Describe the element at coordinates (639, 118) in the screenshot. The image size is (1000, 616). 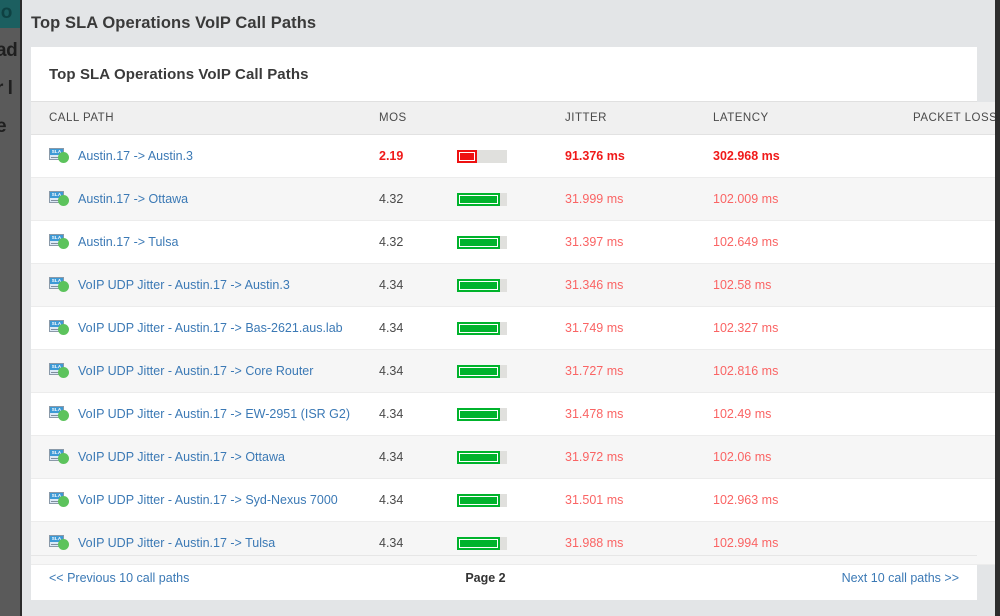
I see `column-header-jitter: JITTER` at that location.